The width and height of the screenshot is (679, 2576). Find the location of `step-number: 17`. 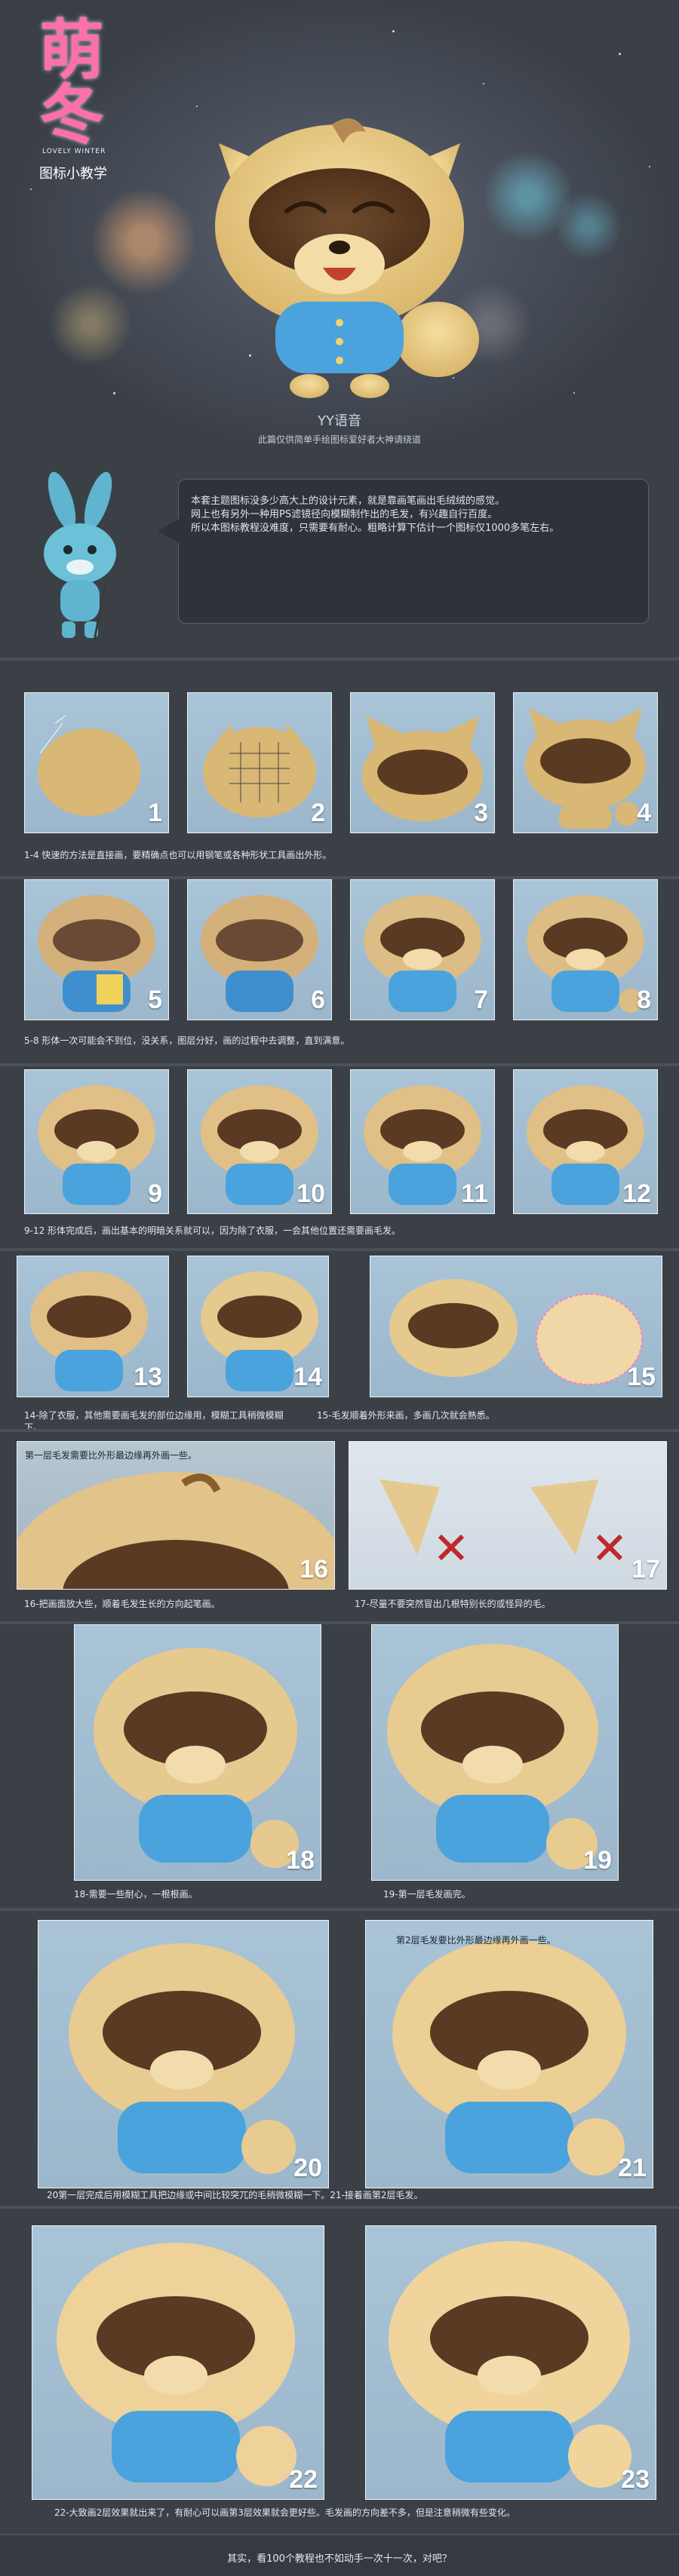

step-number: 17 is located at coordinates (645, 1569).